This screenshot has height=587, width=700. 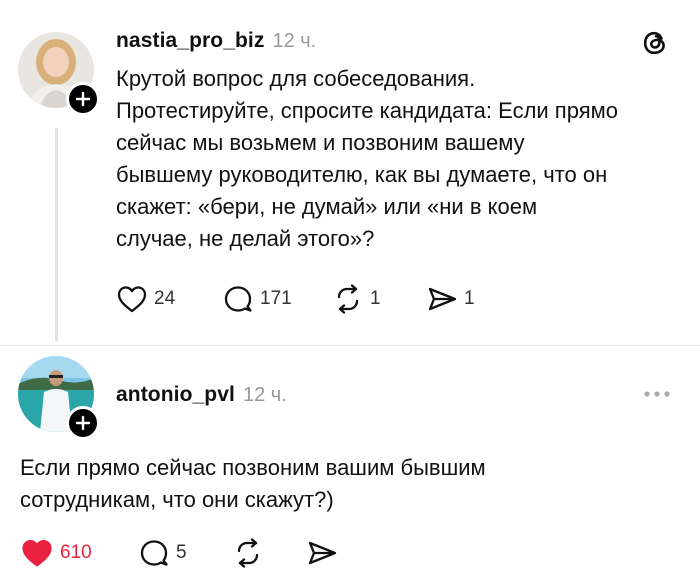 What do you see at coordinates (253, 467) in the screenshot?
I see `reply-text-line: Если прямо сейчас позвоним вашим бывшим` at bounding box center [253, 467].